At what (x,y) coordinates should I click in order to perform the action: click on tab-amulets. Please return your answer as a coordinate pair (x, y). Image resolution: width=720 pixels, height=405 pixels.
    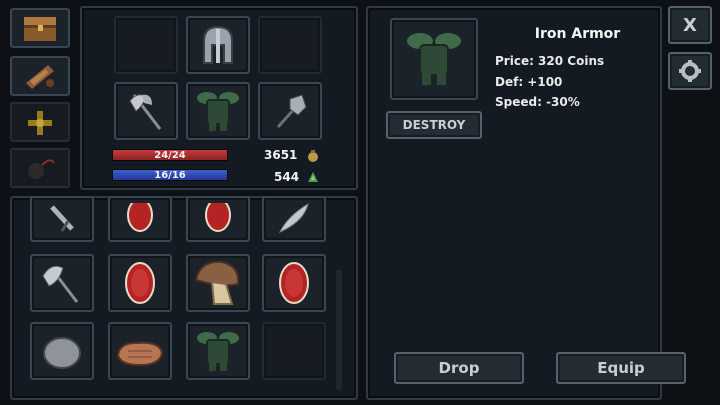
    Looking at the image, I should click on (40, 122).